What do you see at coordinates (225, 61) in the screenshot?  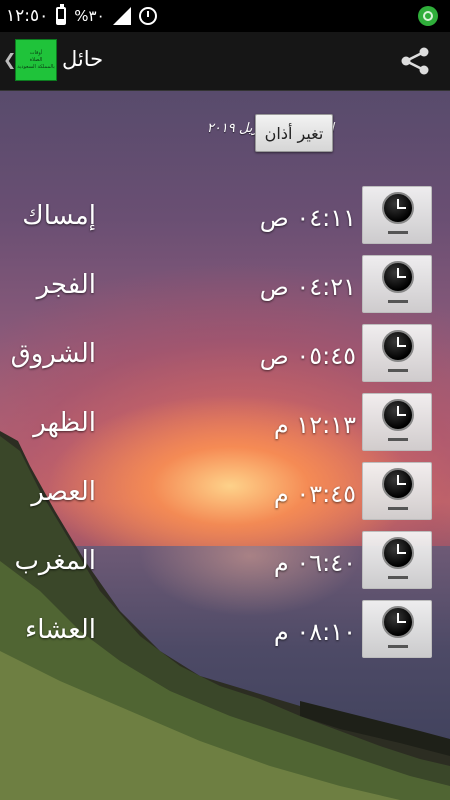 I see `action-bar: ❮ أوقات الصلاة بالمملكة السعودية حائل` at bounding box center [225, 61].